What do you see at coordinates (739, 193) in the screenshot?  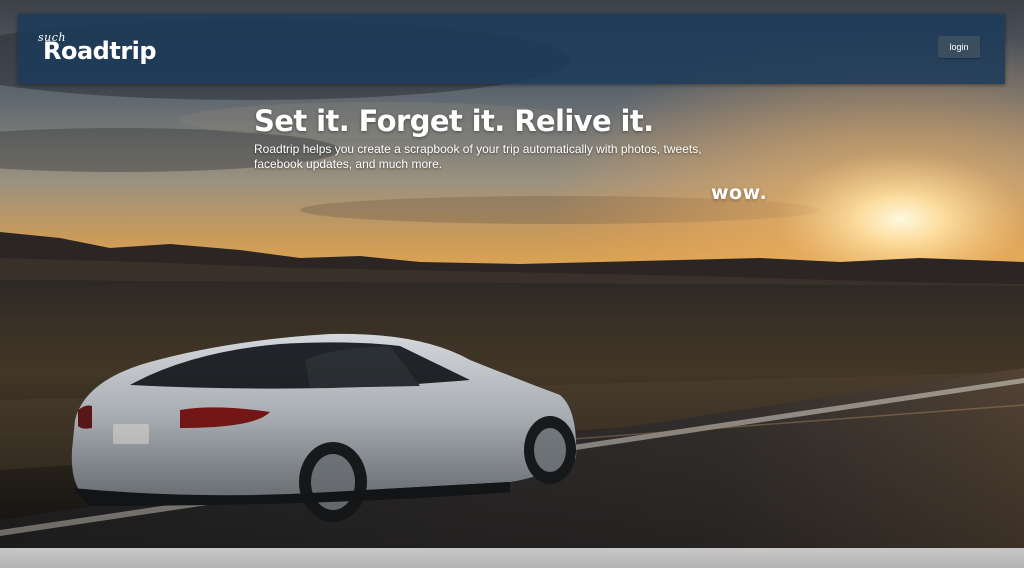 I see `hero-wow-text: wow.` at bounding box center [739, 193].